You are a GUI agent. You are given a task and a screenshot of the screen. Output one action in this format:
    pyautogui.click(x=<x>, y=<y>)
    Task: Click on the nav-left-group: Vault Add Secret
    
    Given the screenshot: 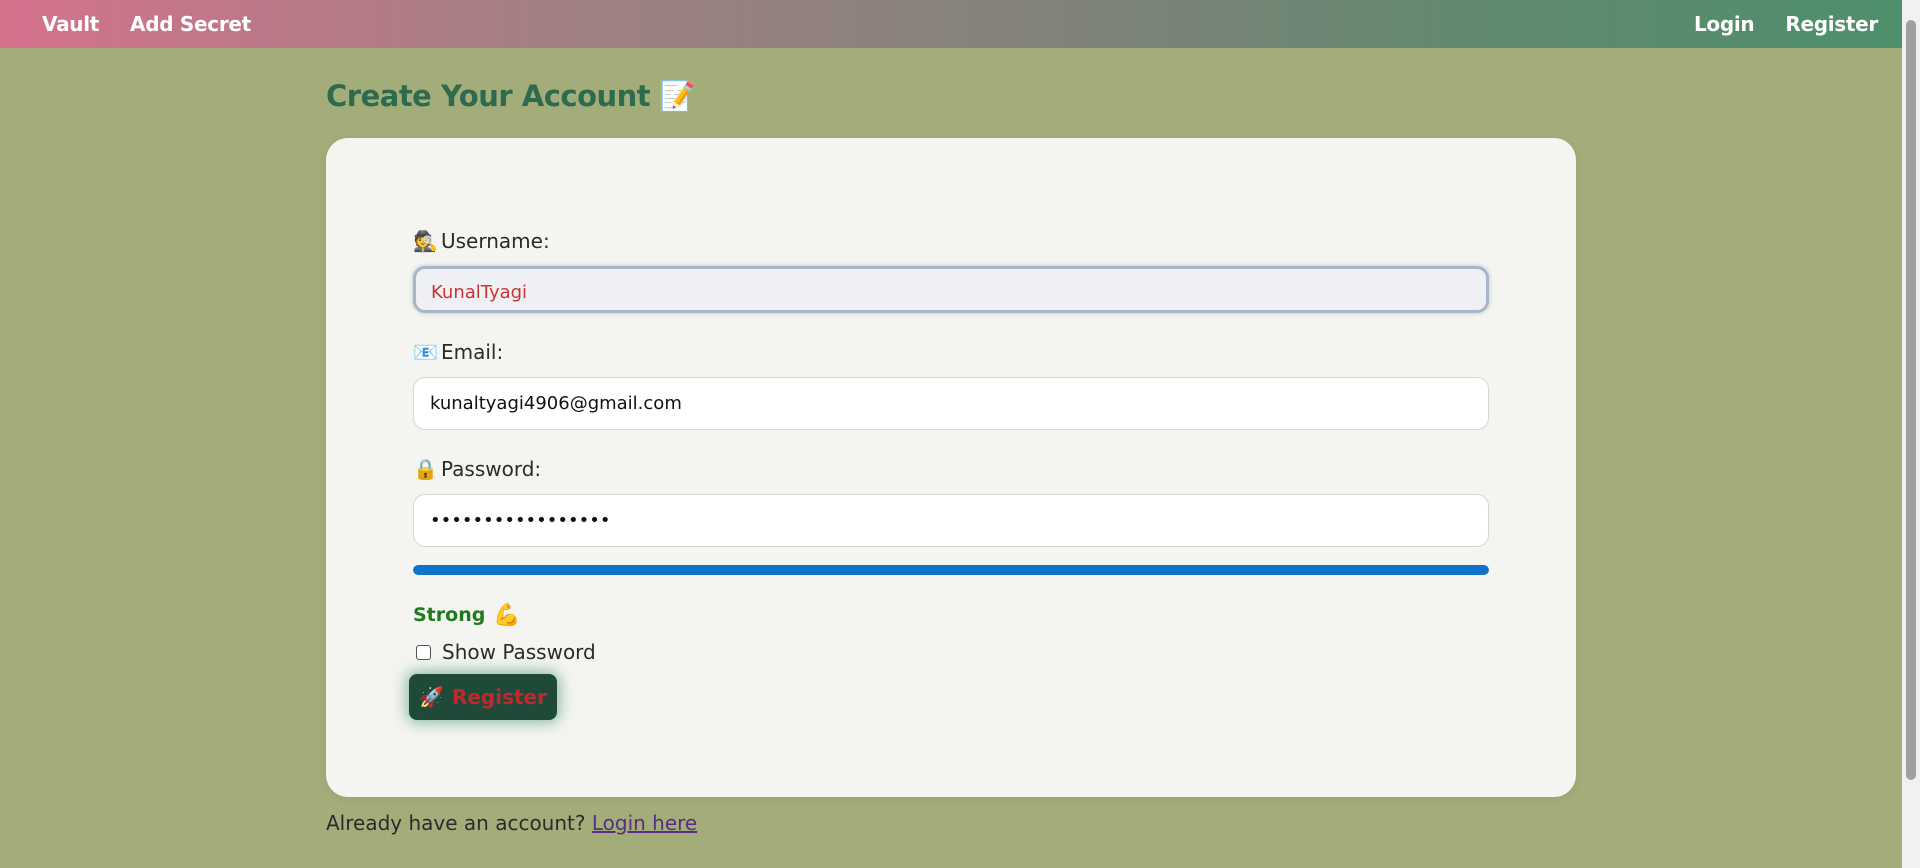 What is the action you would take?
    pyautogui.click(x=146, y=24)
    